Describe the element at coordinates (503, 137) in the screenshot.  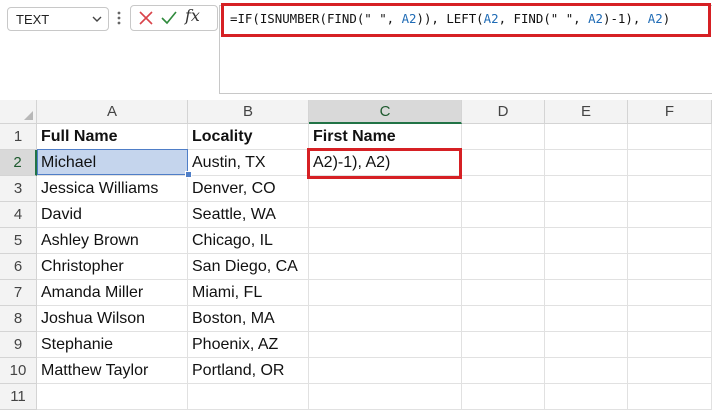
I see `cell-d1` at that location.